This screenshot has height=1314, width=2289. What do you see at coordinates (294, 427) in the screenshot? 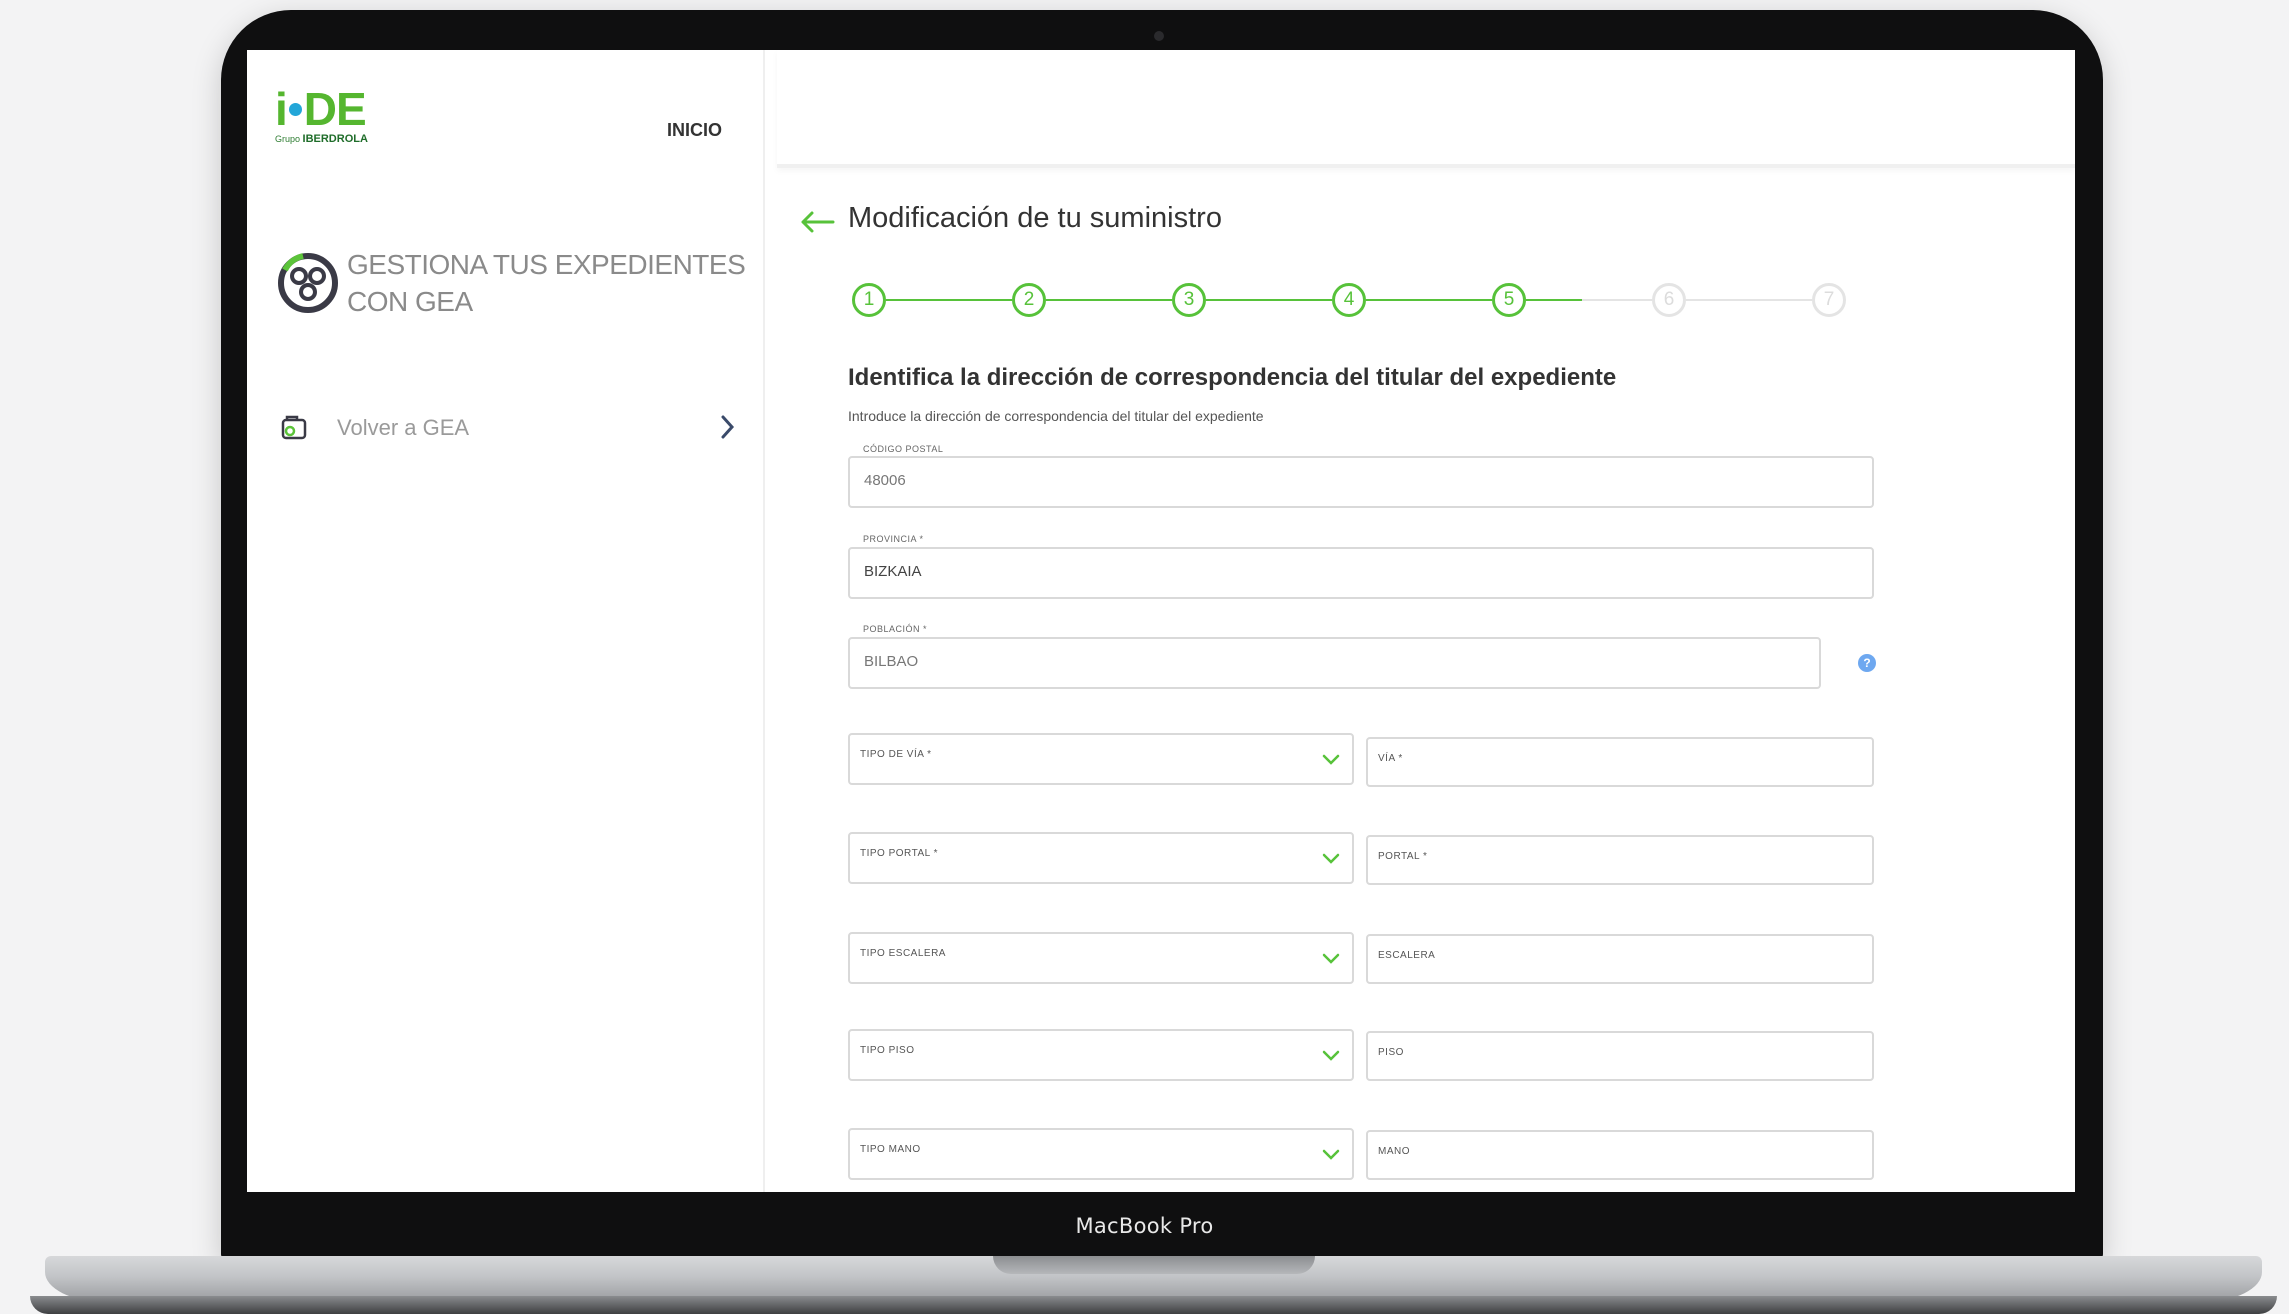
I see `folder-icon` at bounding box center [294, 427].